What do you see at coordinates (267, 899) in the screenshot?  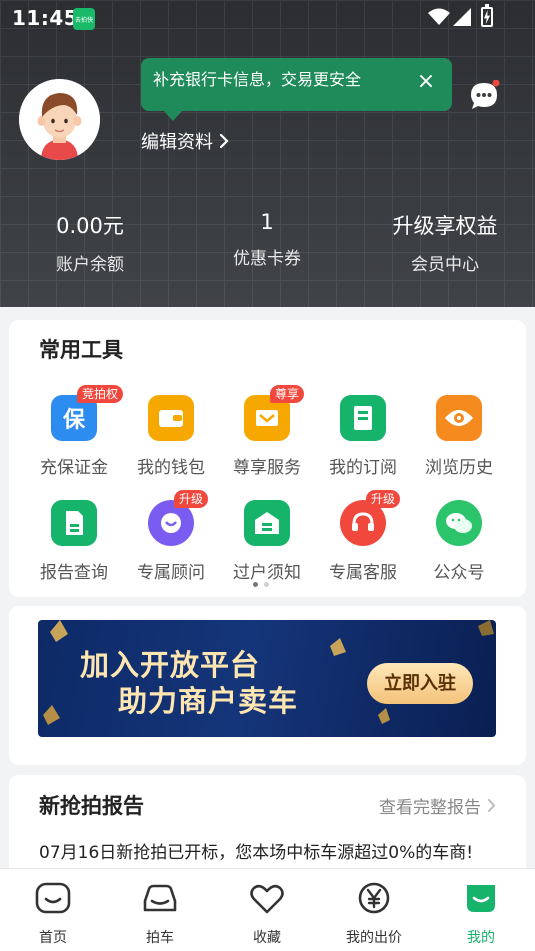 I see `heart-icon` at bounding box center [267, 899].